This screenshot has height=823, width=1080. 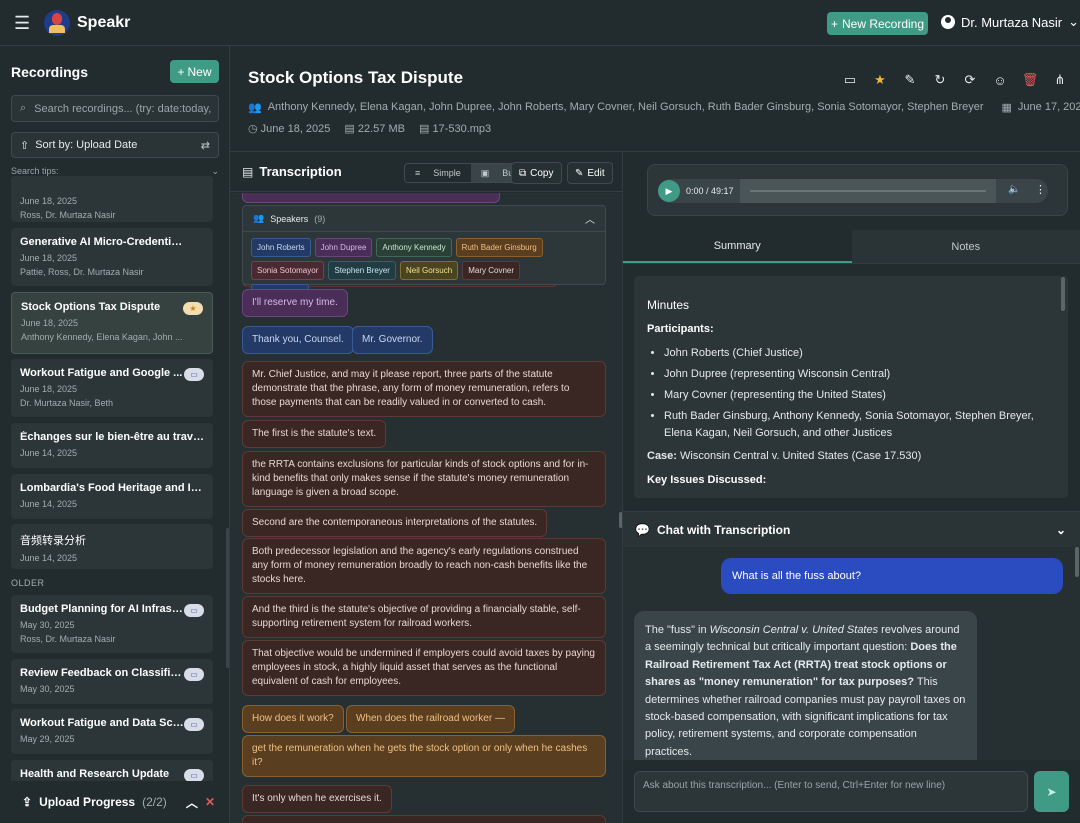 I want to click on swap-icon: ⇄, so click(x=205, y=145).